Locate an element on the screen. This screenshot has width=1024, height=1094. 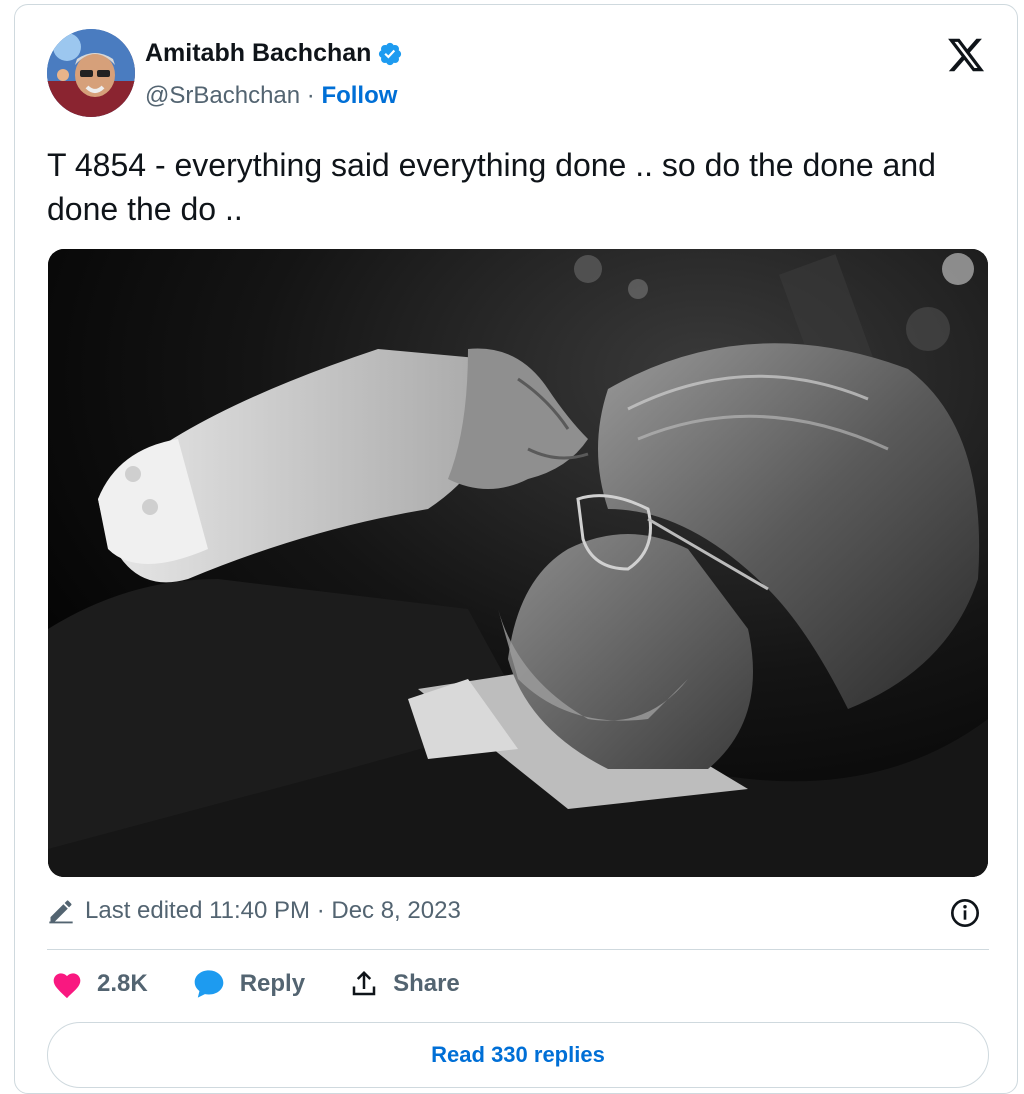
avatar-image is located at coordinates (91, 73).